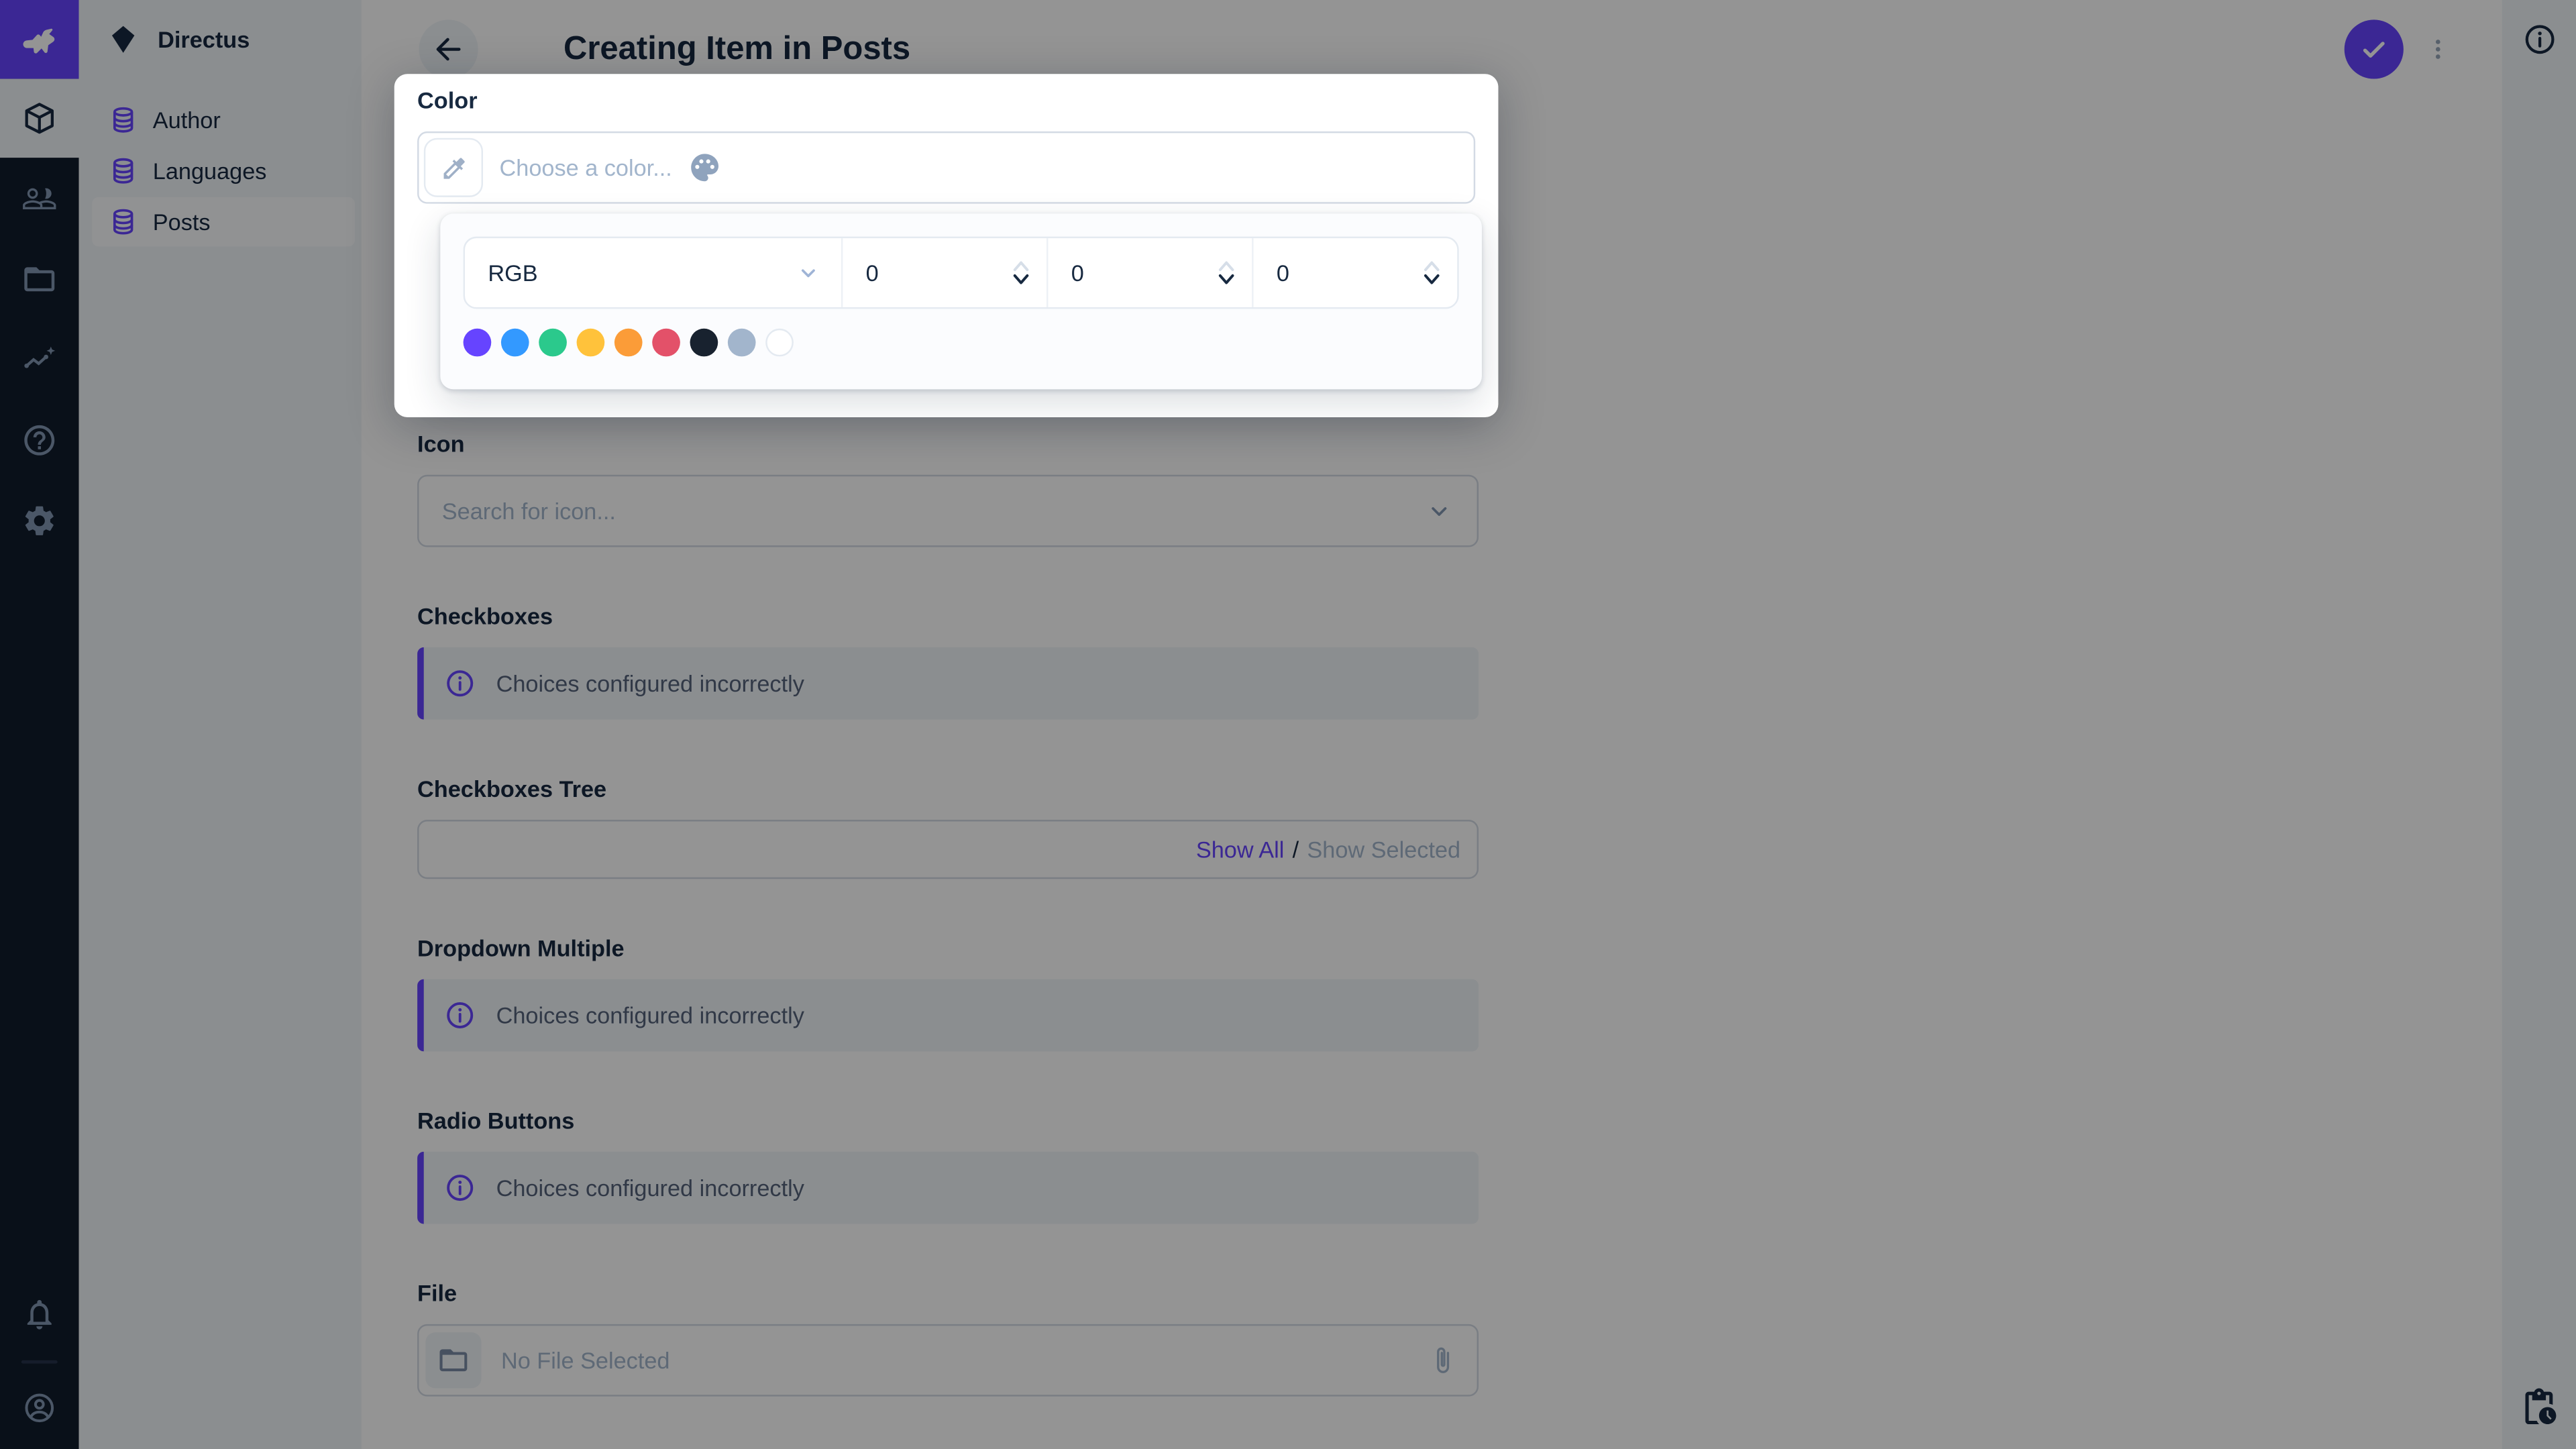 The image size is (2576, 1449). Describe the element at coordinates (1077, 272) in the screenshot. I see `channel-g-value: 0` at that location.